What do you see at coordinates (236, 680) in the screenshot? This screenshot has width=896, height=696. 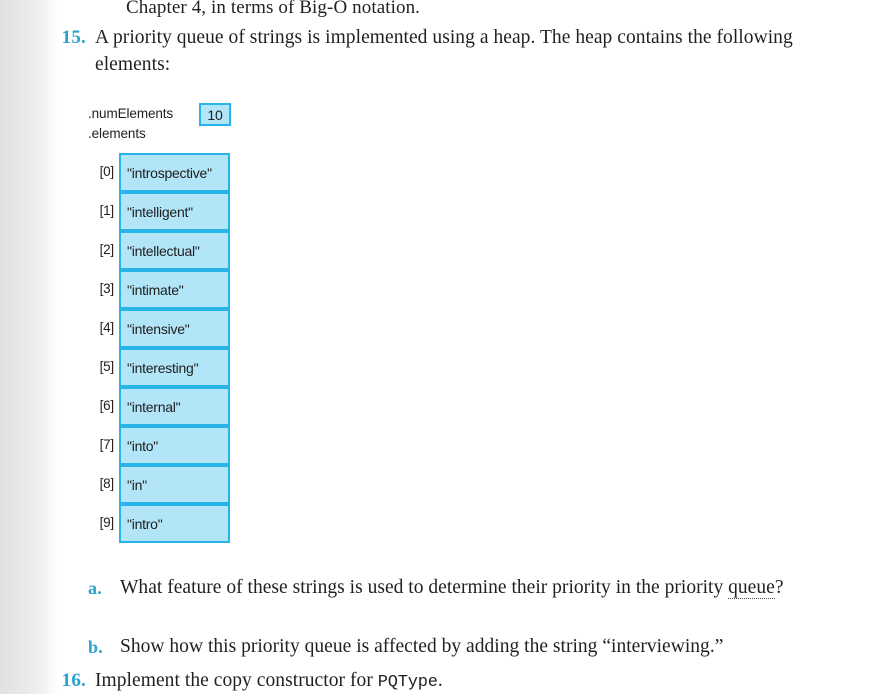 I see `exercise-16-text-before: Implement the copy constructor for` at bounding box center [236, 680].